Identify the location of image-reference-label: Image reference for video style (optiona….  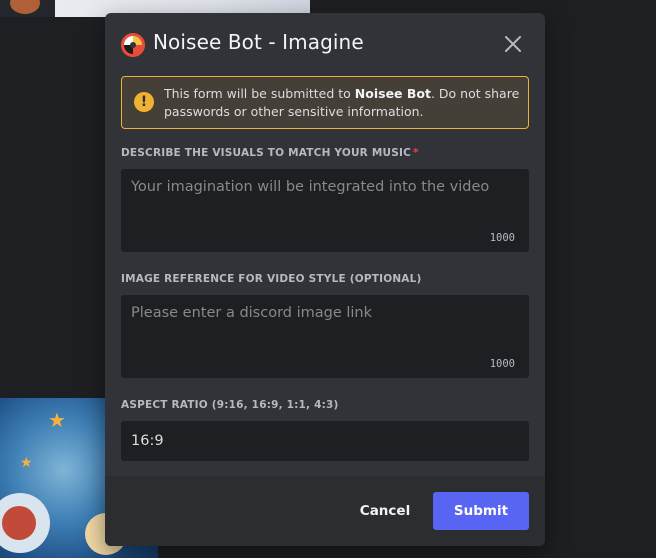
(271, 279).